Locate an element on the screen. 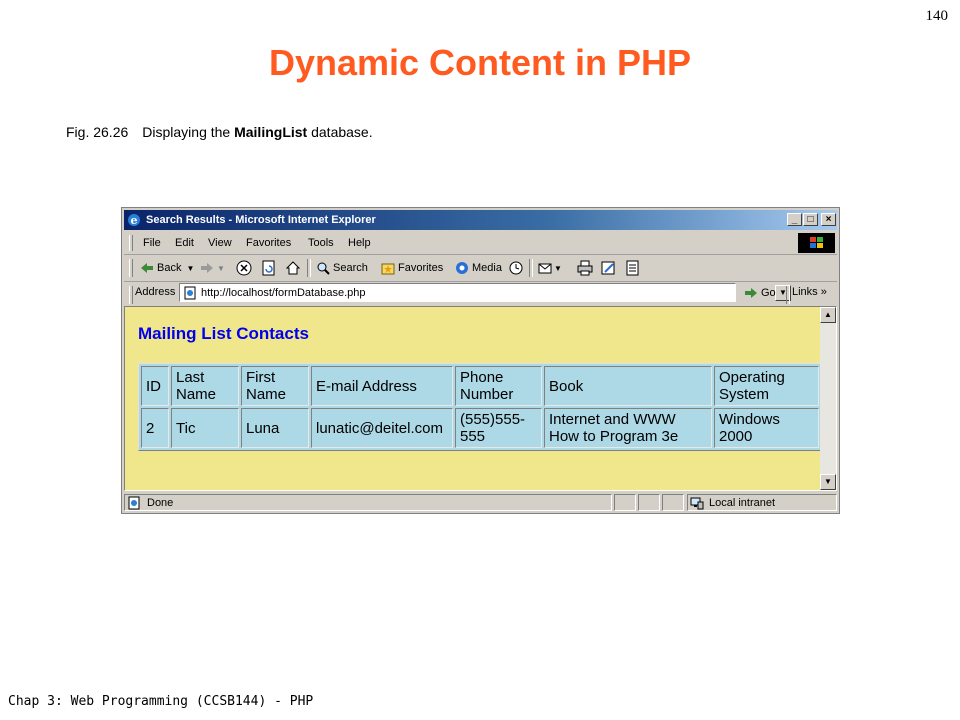 This screenshot has width=960, height=720. menu-bar: File Edit View Favorites Tools Help is located at coordinates (480, 243).